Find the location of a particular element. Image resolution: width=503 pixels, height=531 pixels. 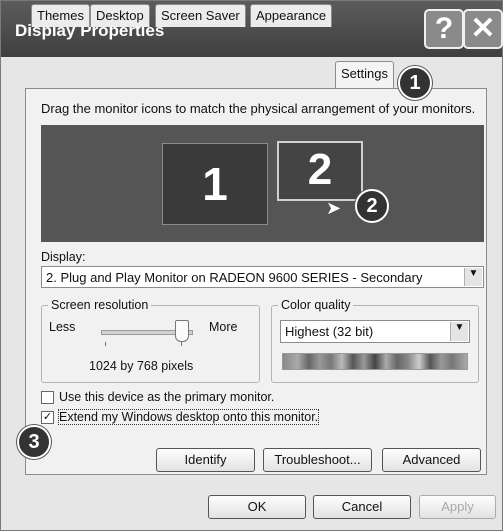

resolution-slider-thumb is located at coordinates (182, 331).